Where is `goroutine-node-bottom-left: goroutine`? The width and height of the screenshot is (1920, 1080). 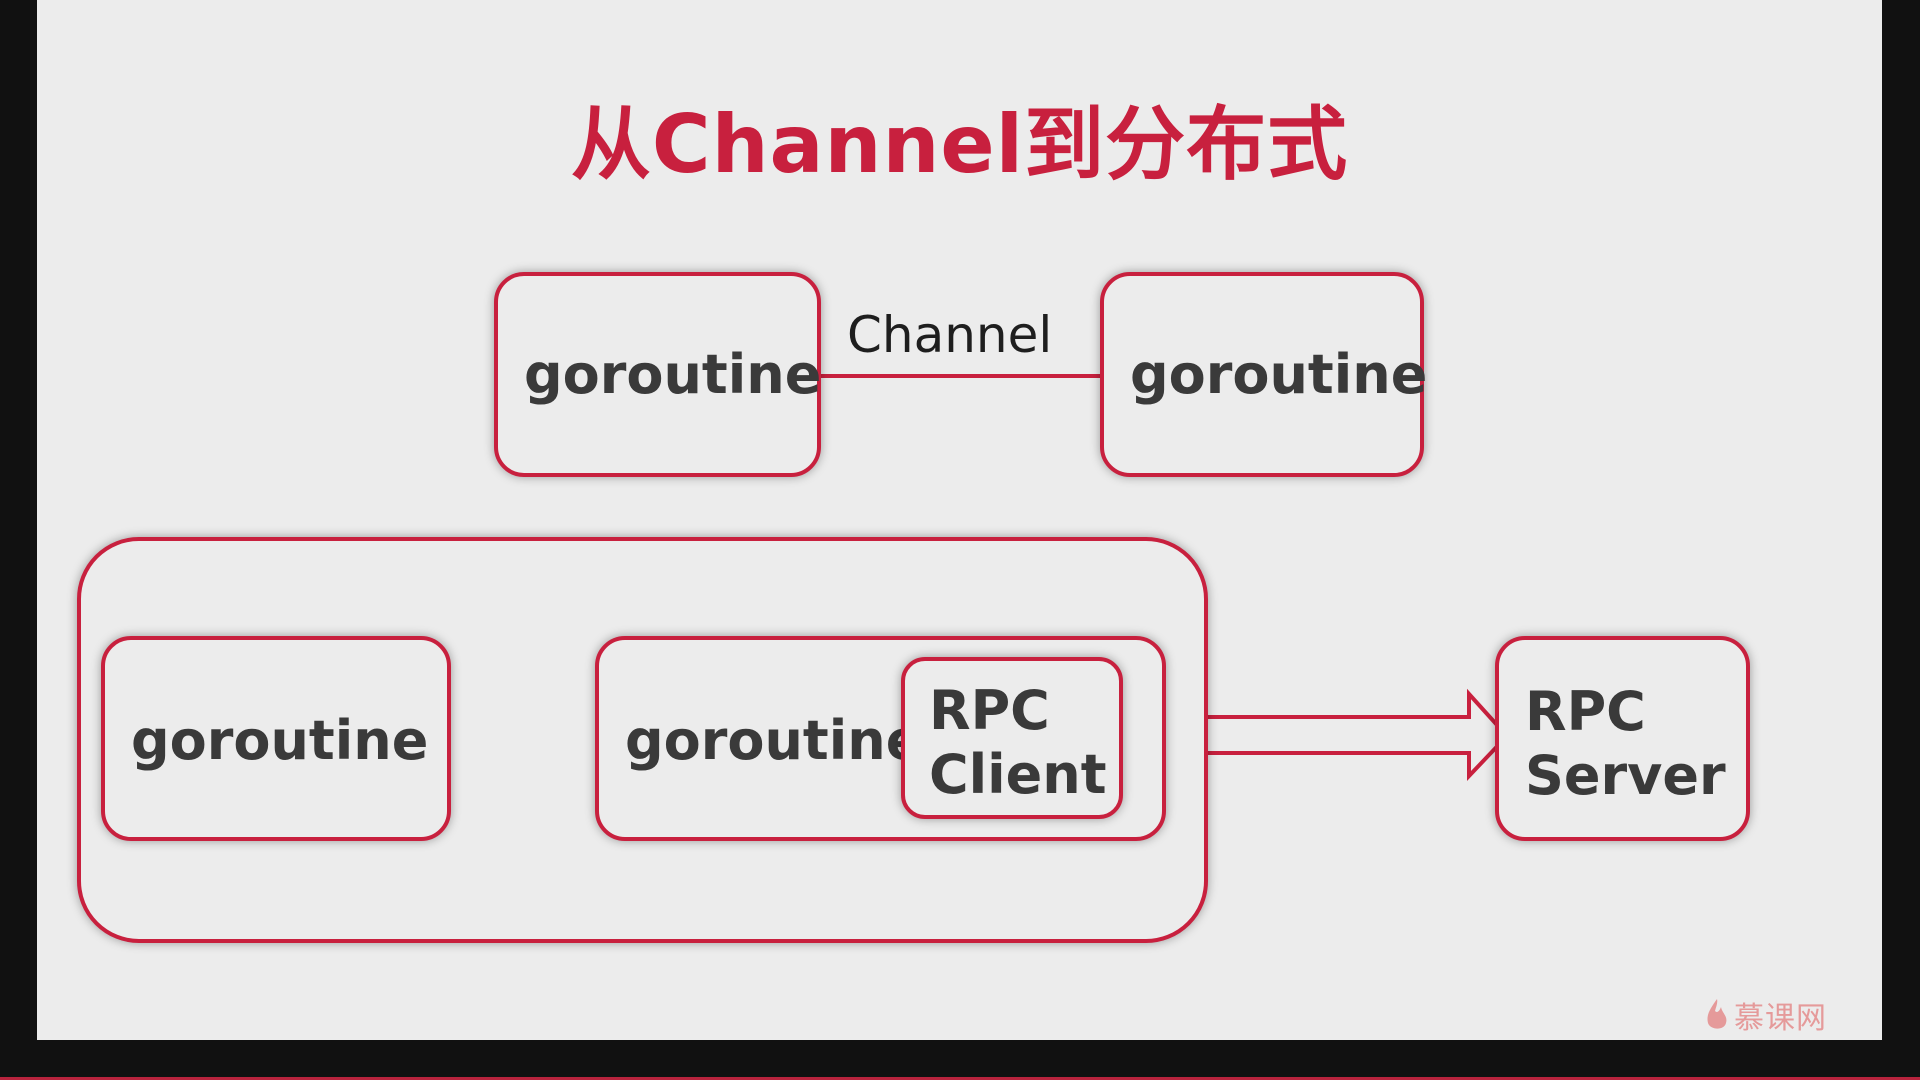 goroutine-node-bottom-left: goroutine is located at coordinates (276, 738).